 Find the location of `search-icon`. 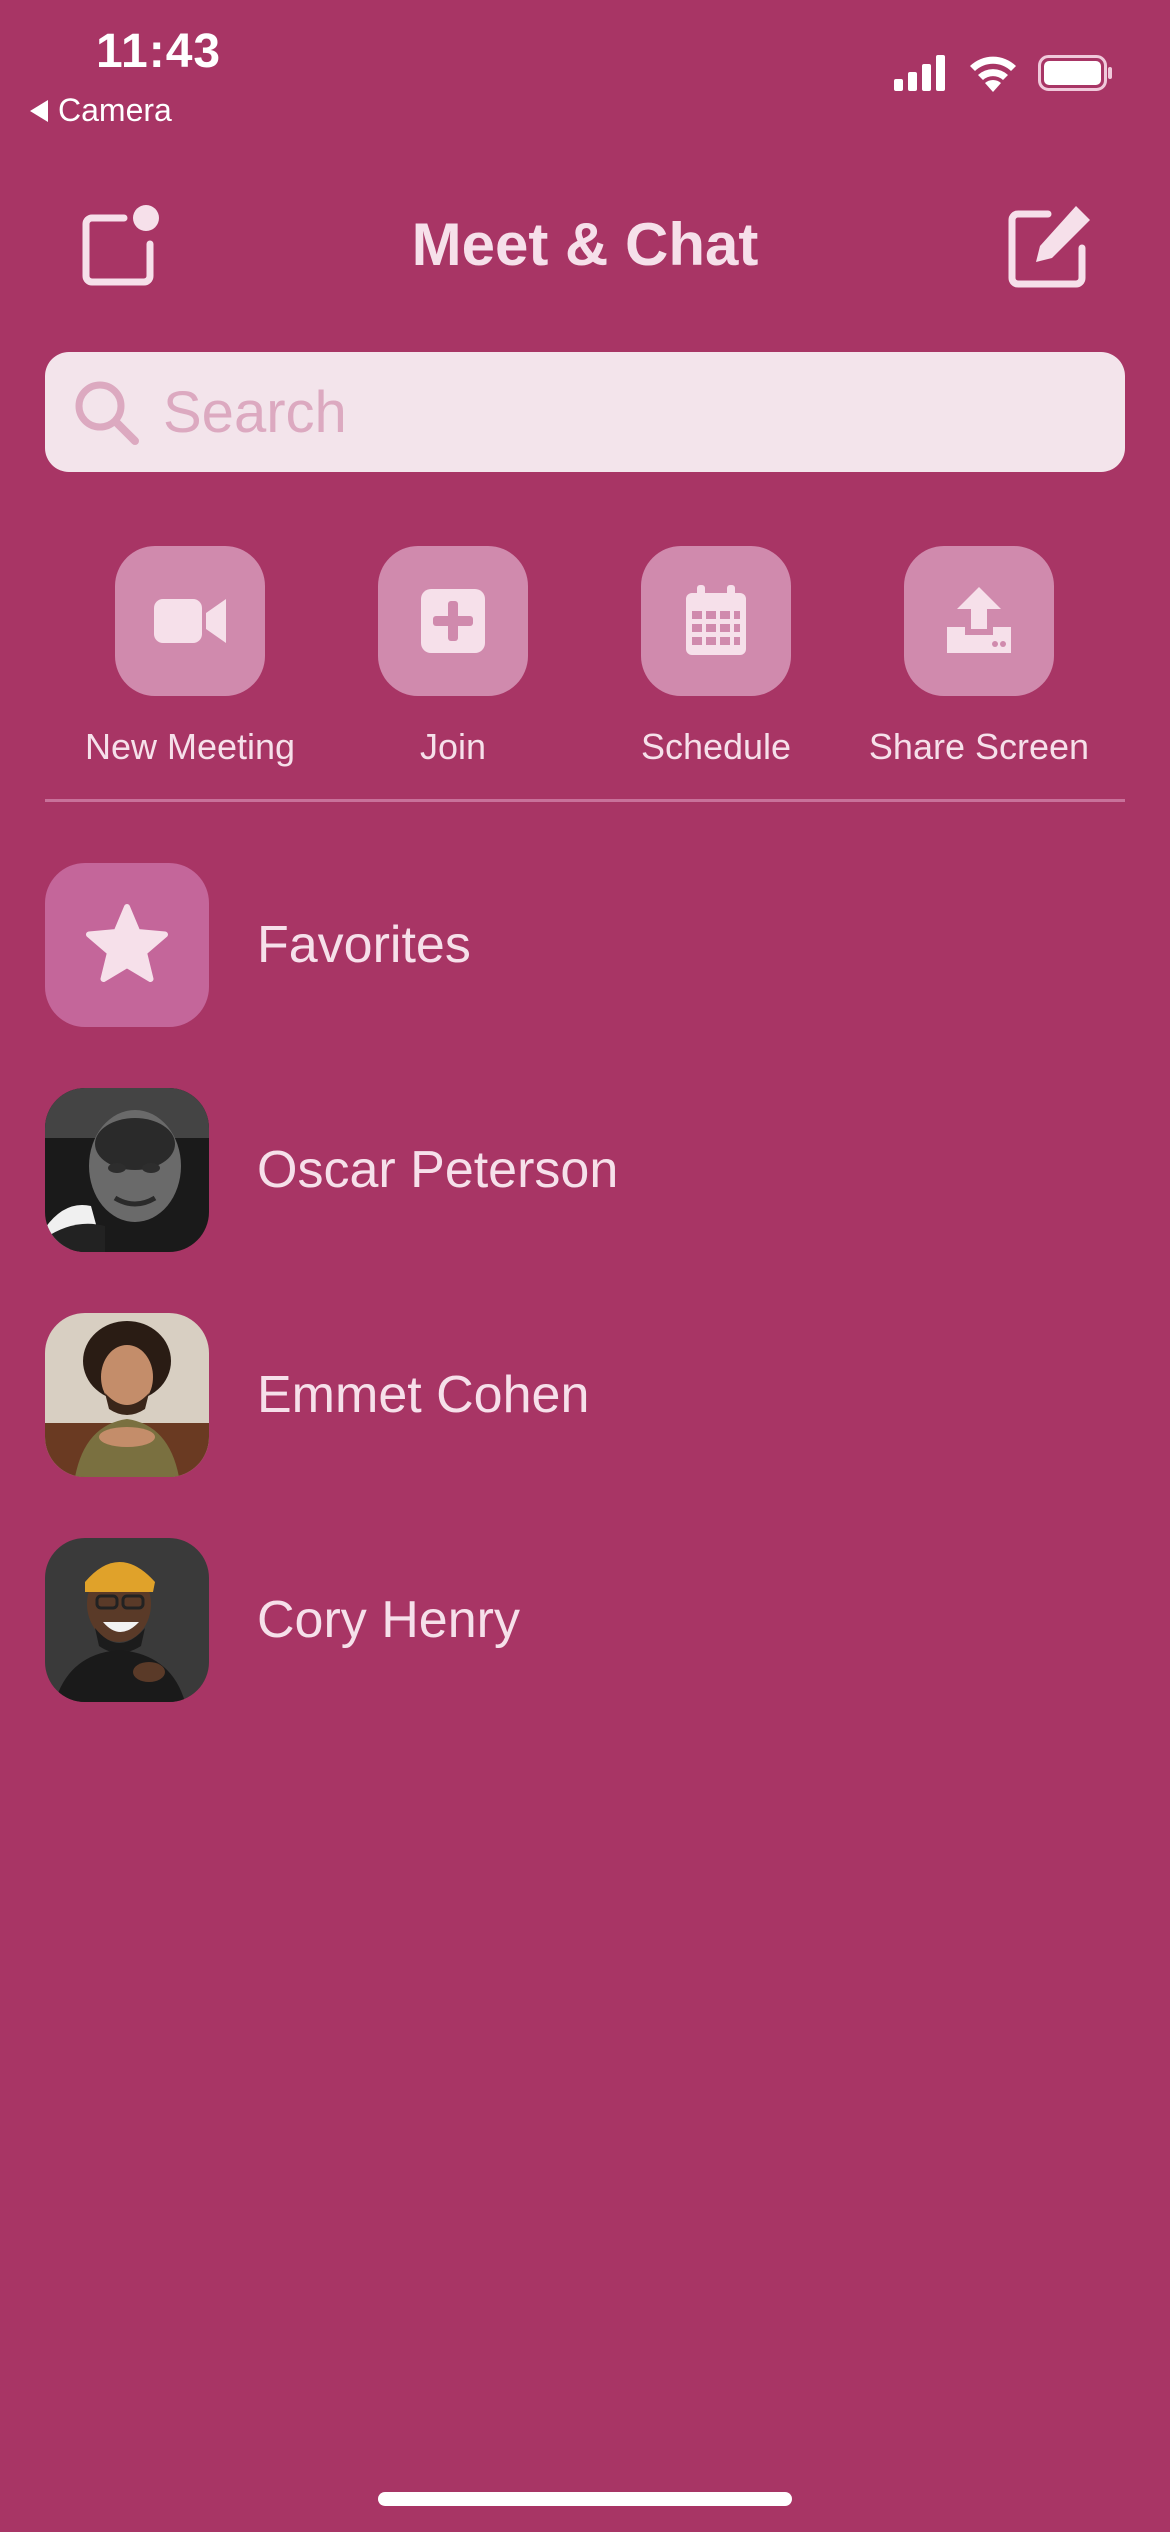

search-icon is located at coordinates (107, 413).